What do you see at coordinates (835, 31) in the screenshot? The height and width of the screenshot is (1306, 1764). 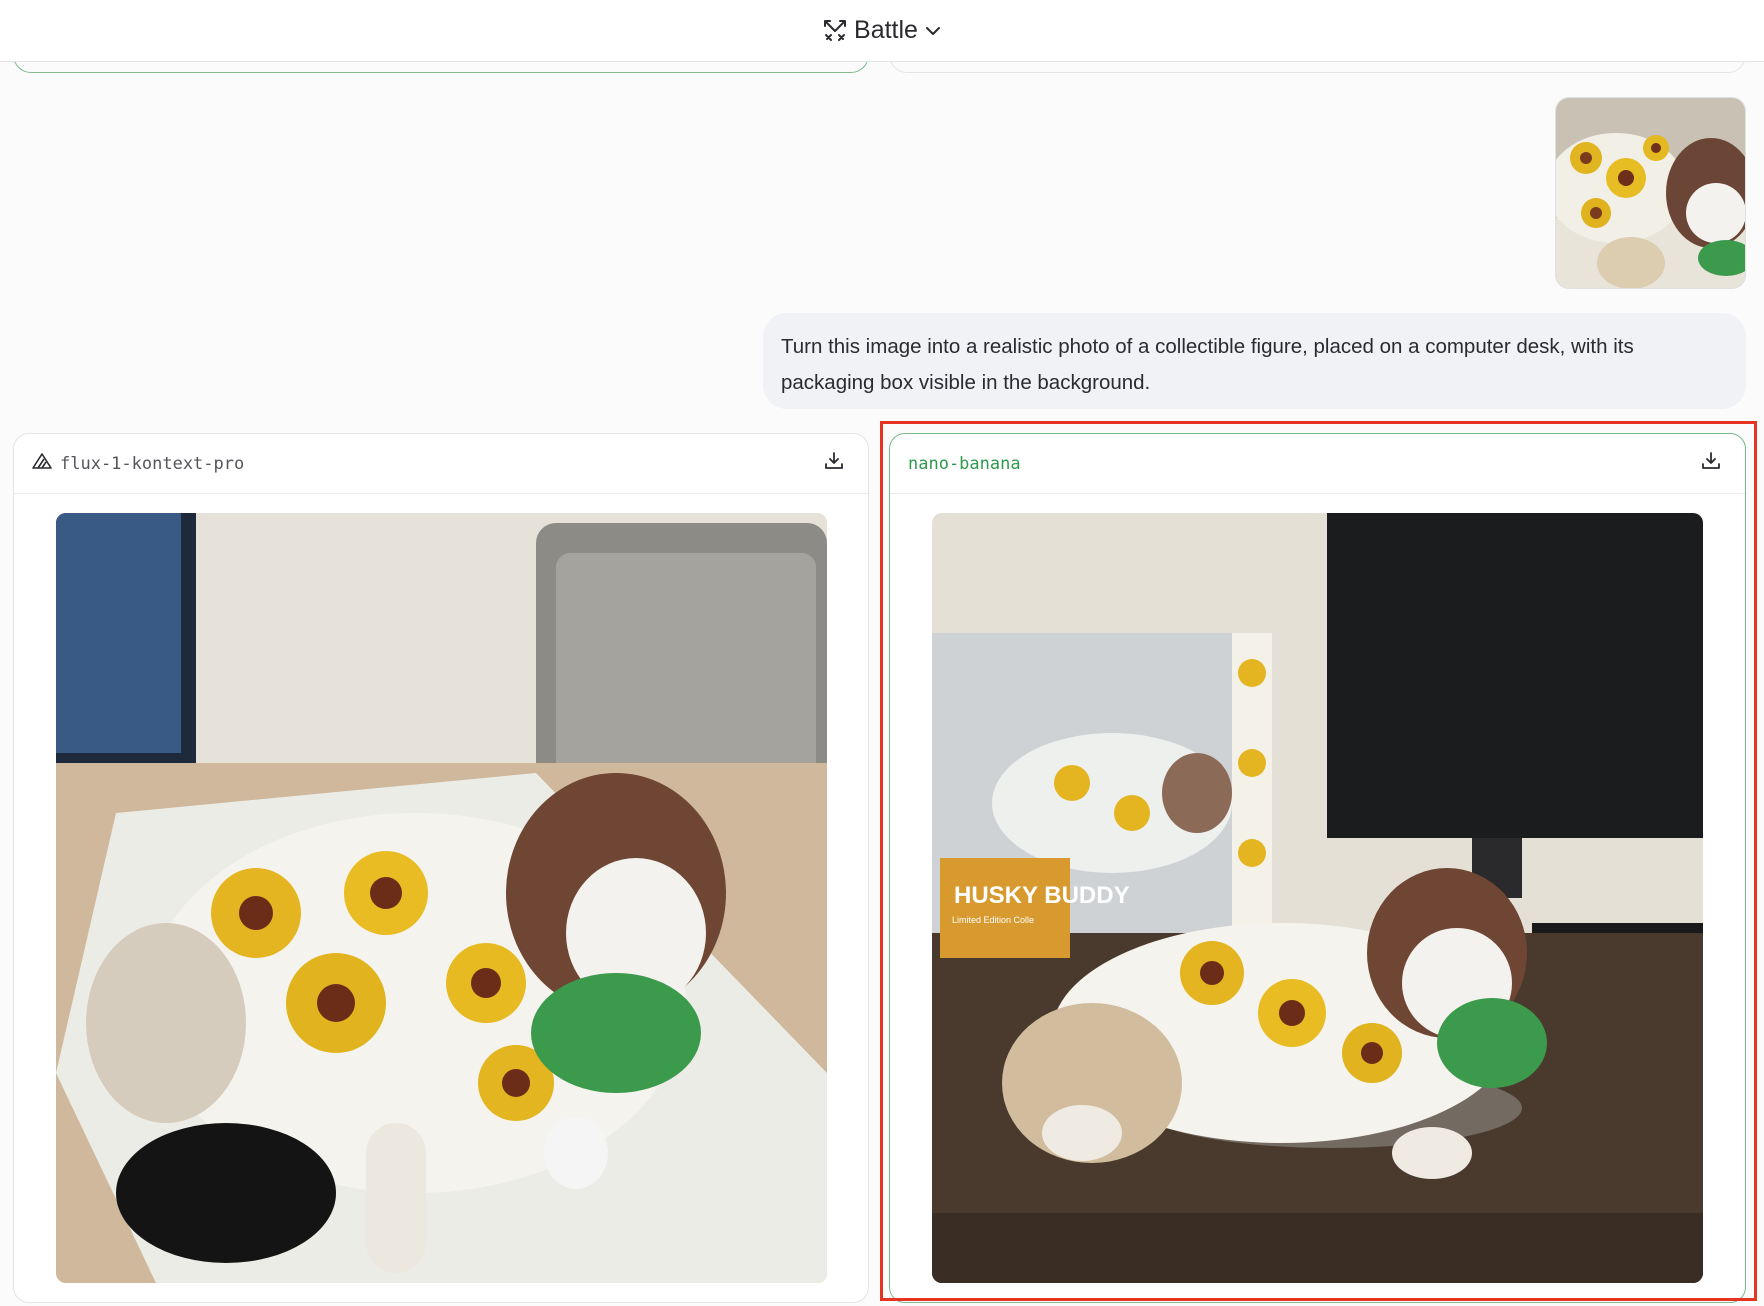 I see `swords-icon` at bounding box center [835, 31].